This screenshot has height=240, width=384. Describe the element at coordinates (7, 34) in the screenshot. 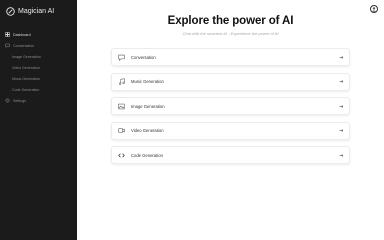

I see `grid-icon` at that location.